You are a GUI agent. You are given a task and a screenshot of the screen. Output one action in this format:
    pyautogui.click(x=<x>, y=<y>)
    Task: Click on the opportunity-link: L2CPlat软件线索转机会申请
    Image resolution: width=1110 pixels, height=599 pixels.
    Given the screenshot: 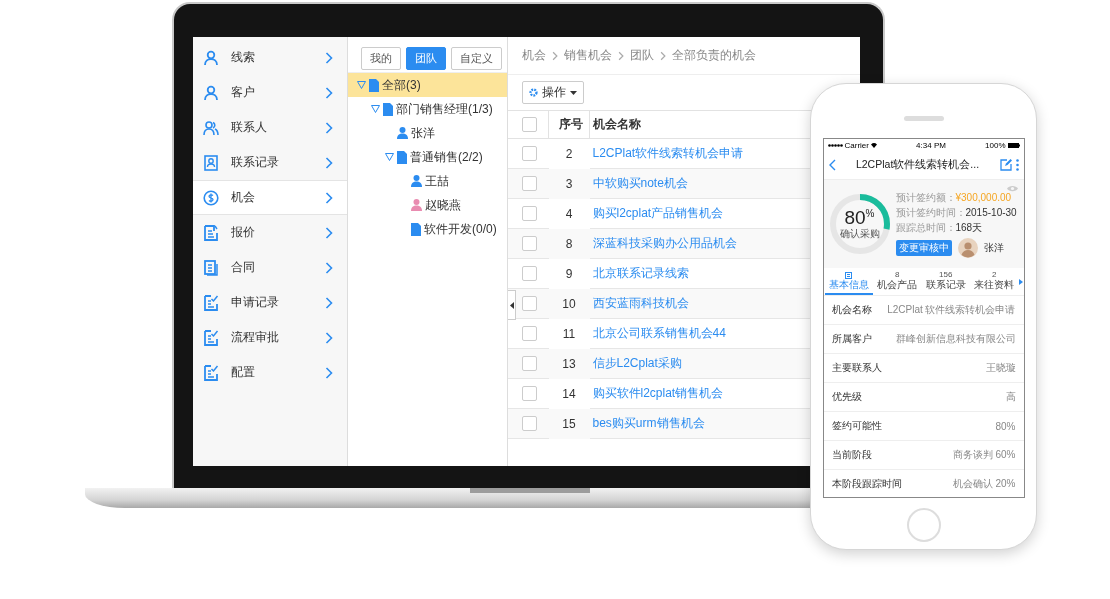 What is the action you would take?
    pyautogui.click(x=666, y=153)
    